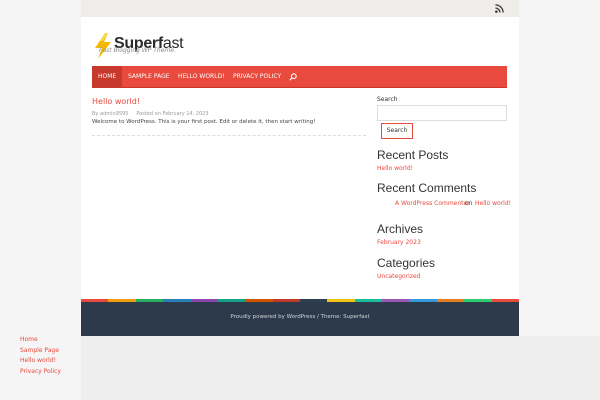  I want to click on lightning-bolt-icon, so click(103, 46).